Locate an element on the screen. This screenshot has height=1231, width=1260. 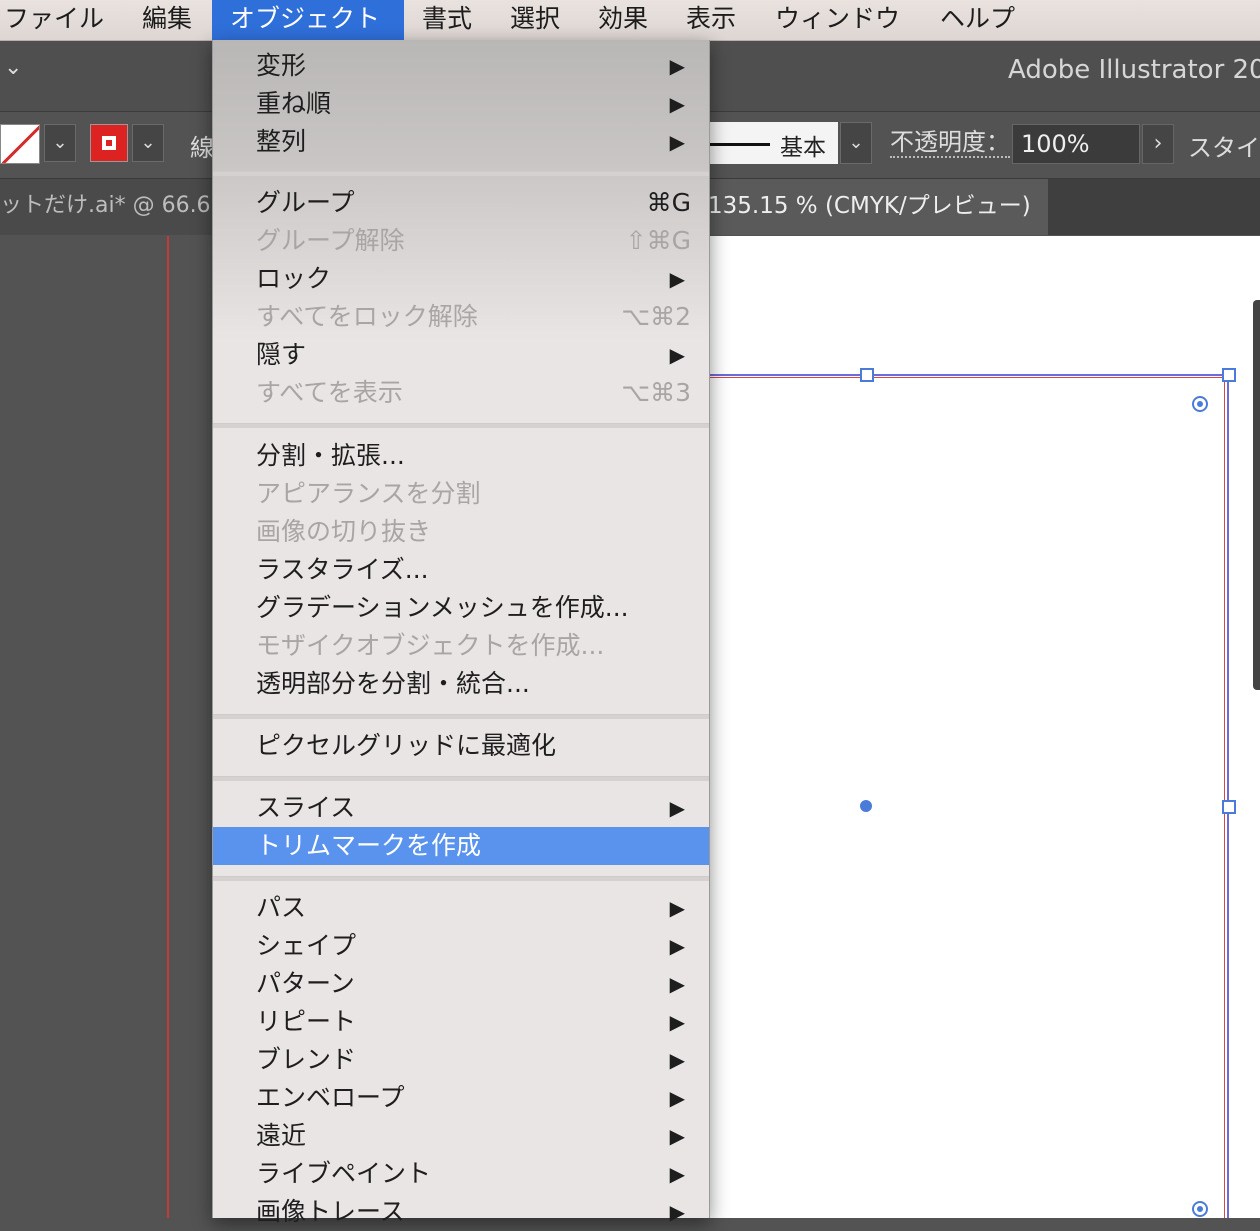
fill-dropdown: ⌄ is located at coordinates (60, 143).